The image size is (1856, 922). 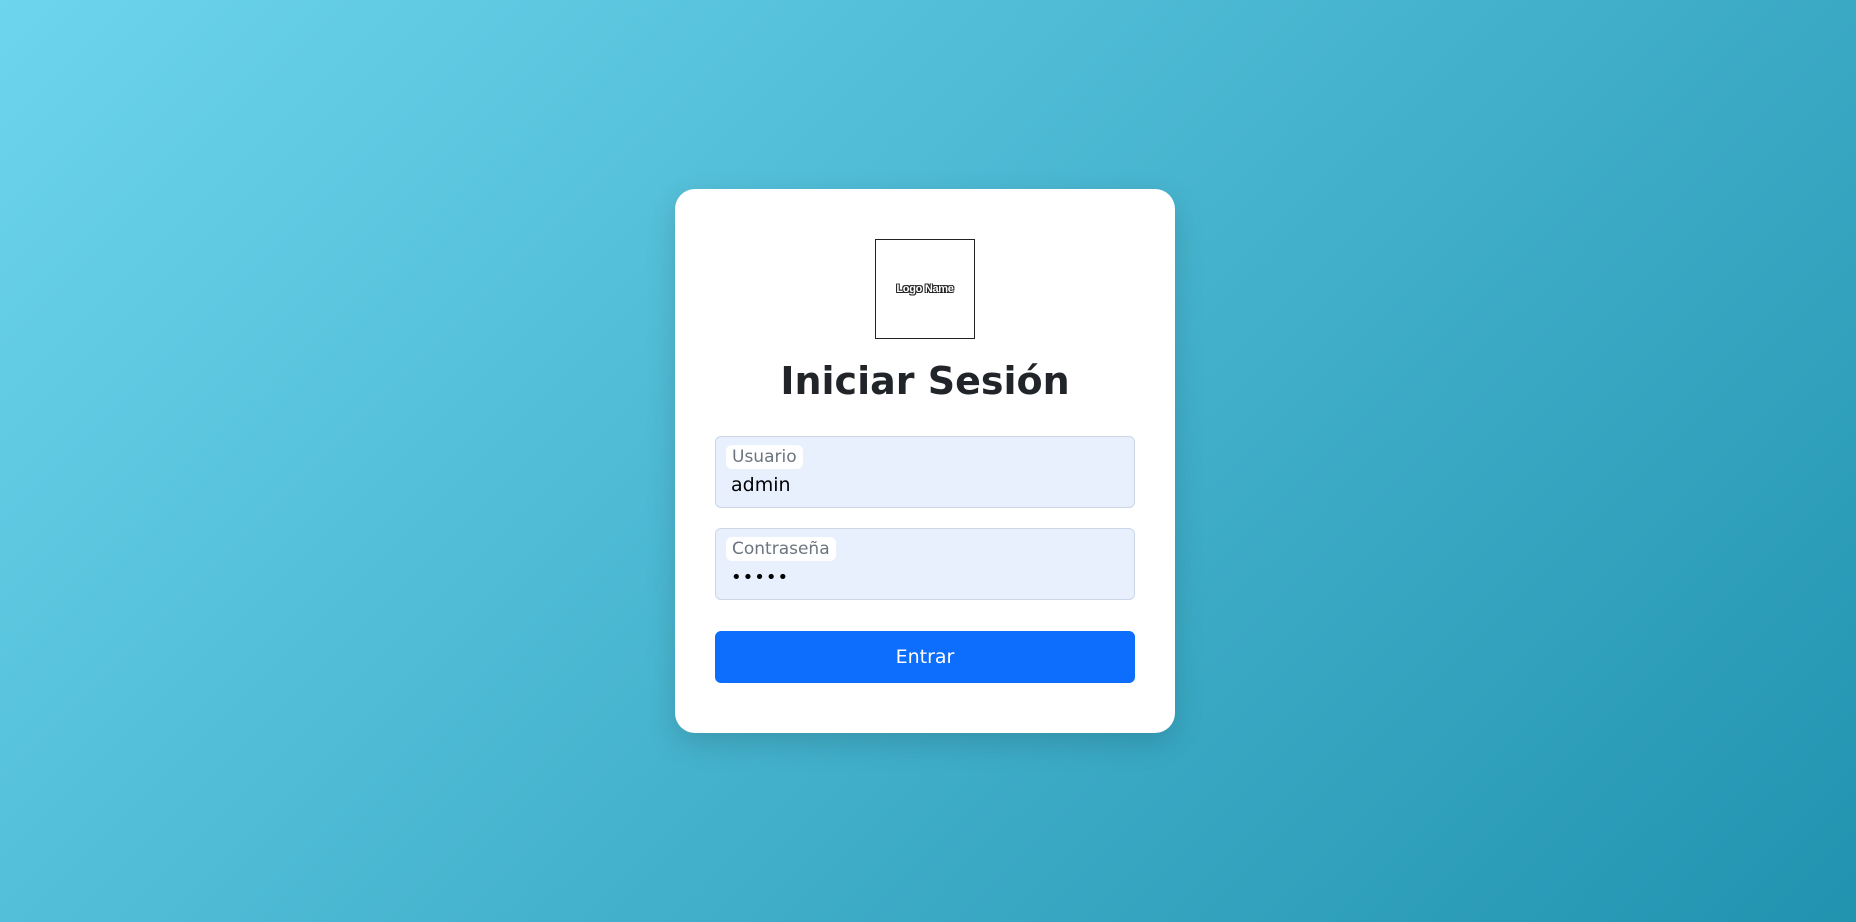 I want to click on logo: Logo Name, so click(x=925, y=289).